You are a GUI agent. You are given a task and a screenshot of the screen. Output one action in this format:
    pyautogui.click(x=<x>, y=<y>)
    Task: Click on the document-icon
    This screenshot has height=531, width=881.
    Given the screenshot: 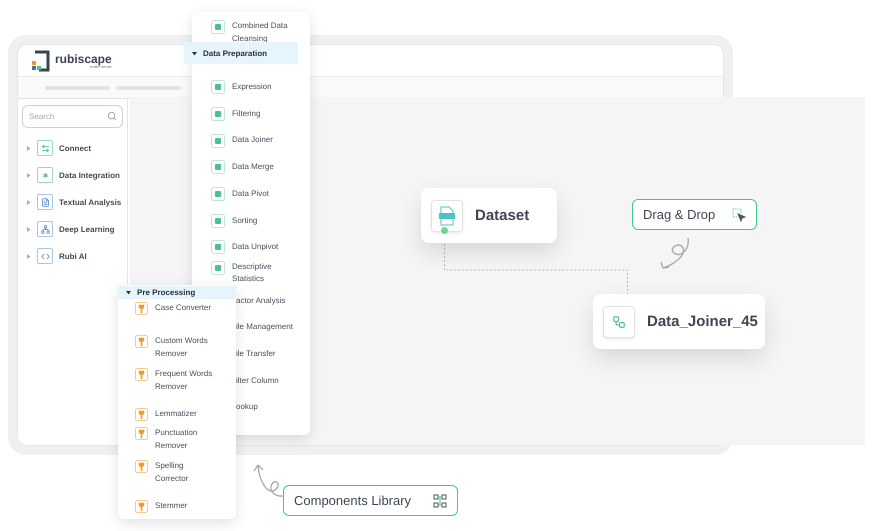 What is the action you would take?
    pyautogui.click(x=45, y=202)
    